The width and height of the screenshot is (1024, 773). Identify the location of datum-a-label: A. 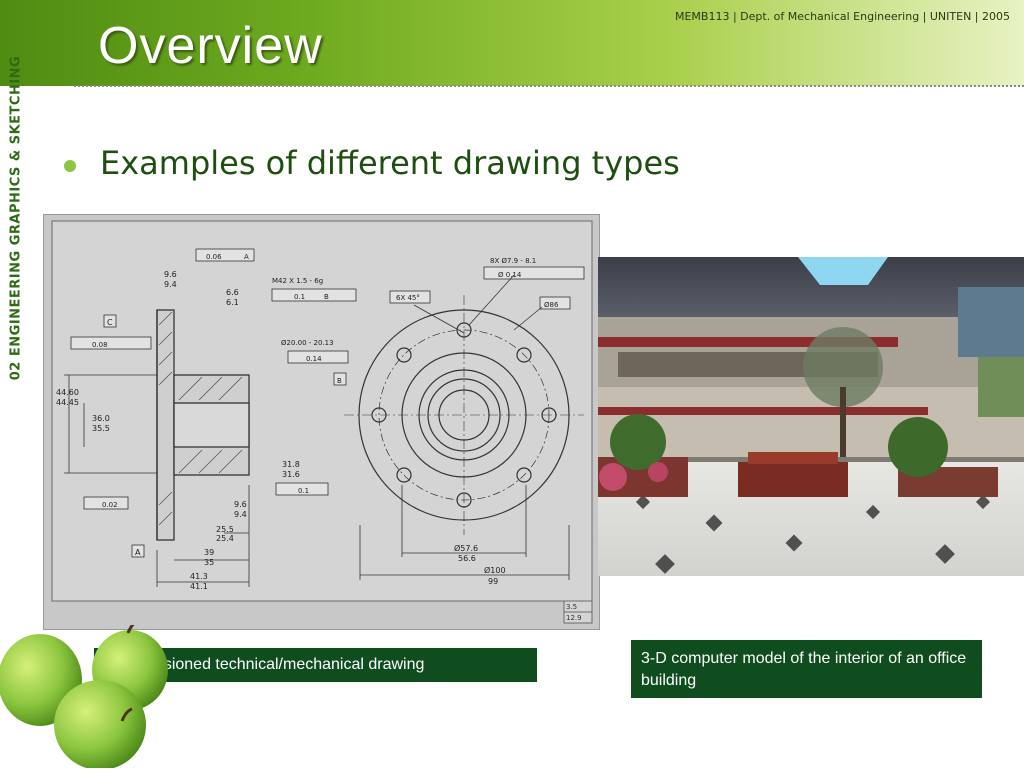
(138, 552).